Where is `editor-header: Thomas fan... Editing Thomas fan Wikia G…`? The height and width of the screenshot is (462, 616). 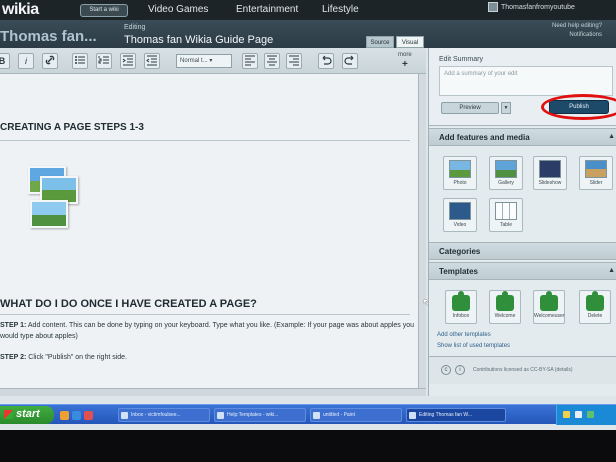 editor-header: Thomas fan... Editing Thomas fan Wikia G… is located at coordinates (308, 34).